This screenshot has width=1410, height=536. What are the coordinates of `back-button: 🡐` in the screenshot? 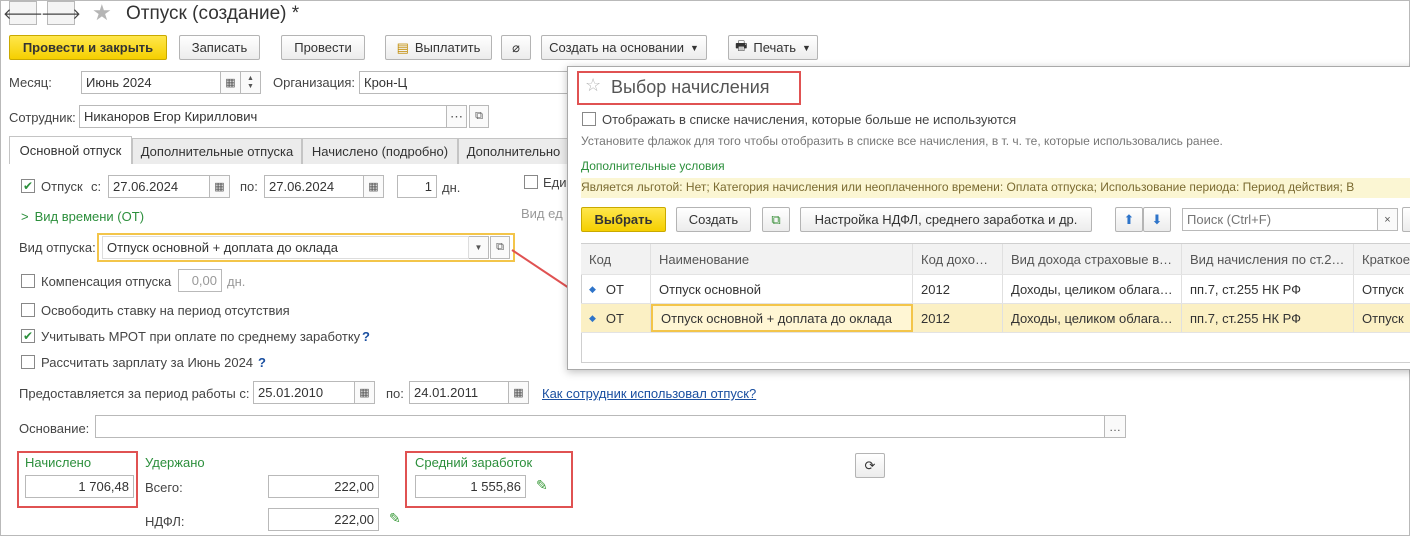 It's located at (23, 13).